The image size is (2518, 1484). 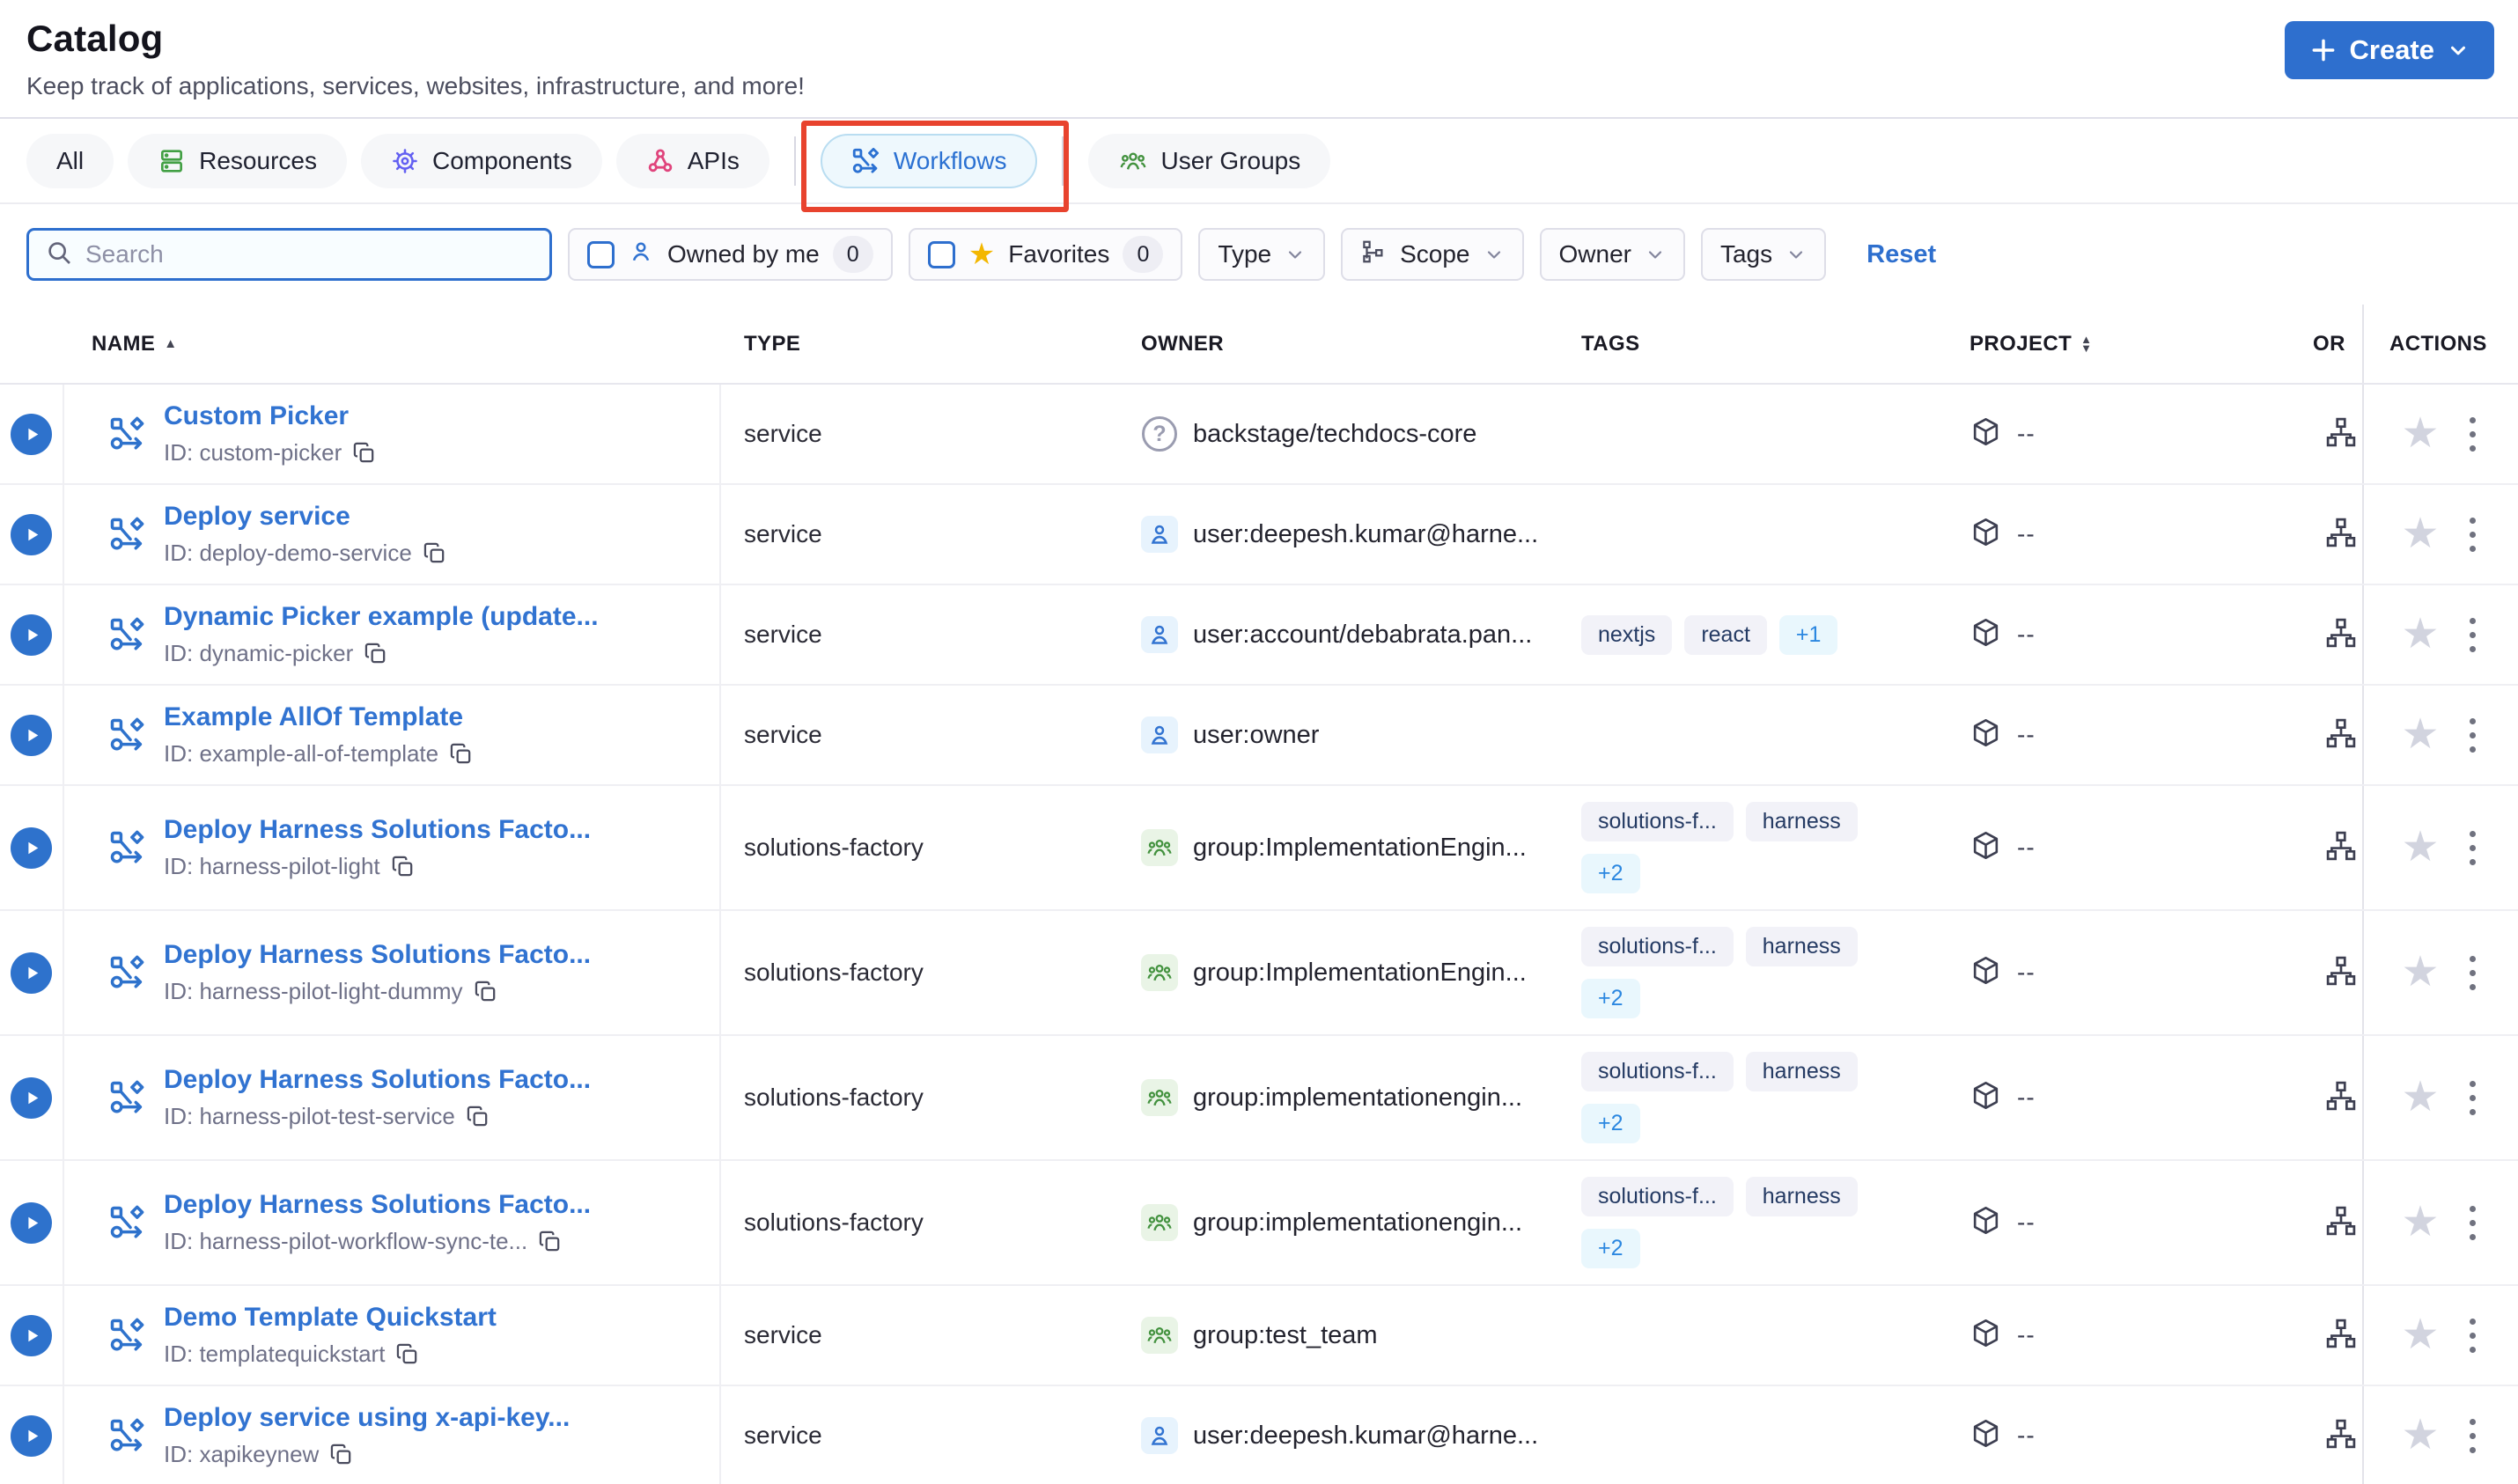 What do you see at coordinates (692, 160) in the screenshot?
I see `tab-apis: APIs` at bounding box center [692, 160].